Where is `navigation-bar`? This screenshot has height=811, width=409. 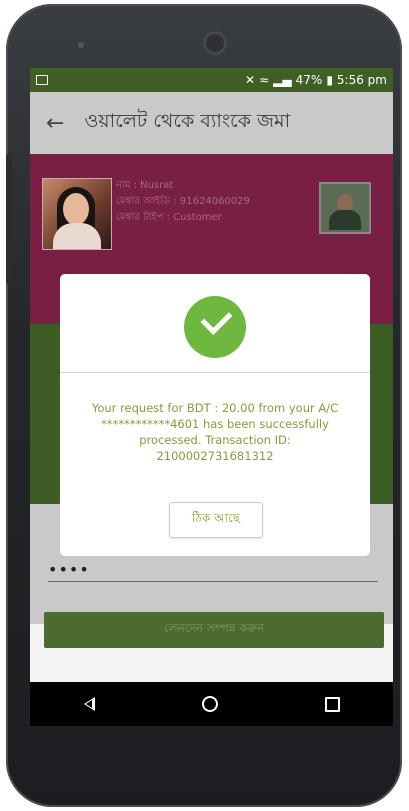
navigation-bar is located at coordinates (211, 704).